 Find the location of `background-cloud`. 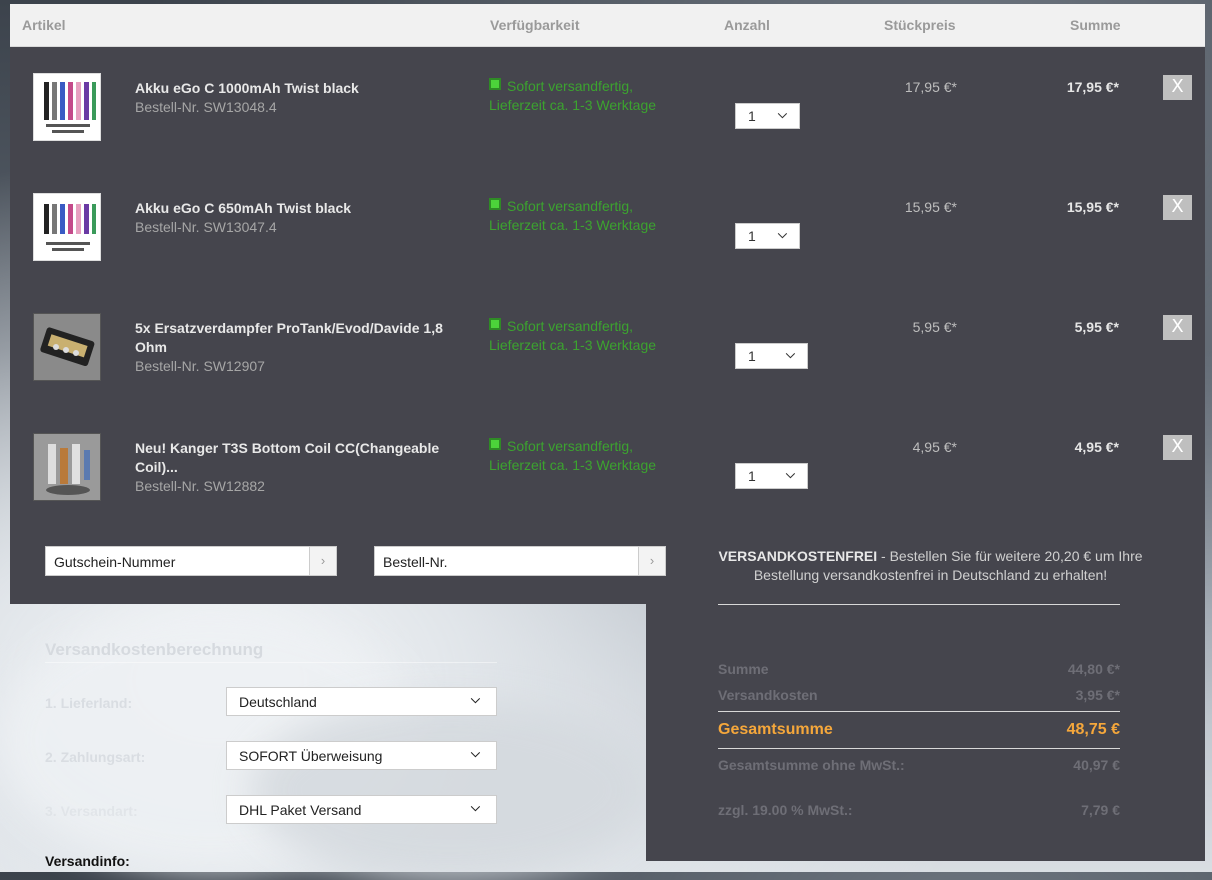

background-cloud is located at coordinates (450, 790).